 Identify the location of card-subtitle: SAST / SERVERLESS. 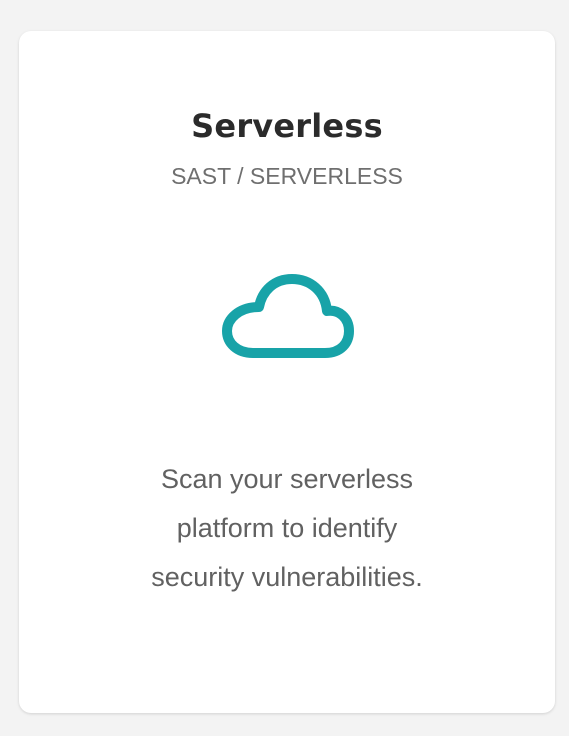
(287, 176).